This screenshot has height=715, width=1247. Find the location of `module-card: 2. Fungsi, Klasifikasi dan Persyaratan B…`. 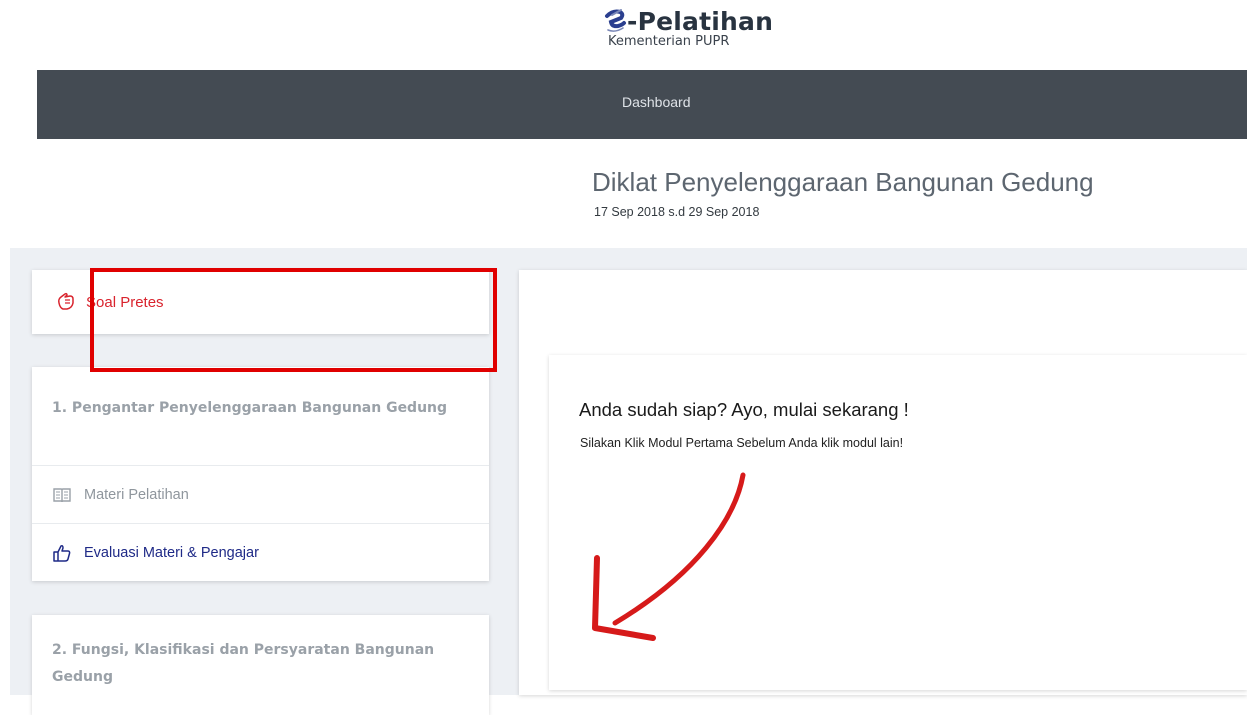

module-card: 2. Fungsi, Klasifikasi dan Persyaratan B… is located at coordinates (260, 665).